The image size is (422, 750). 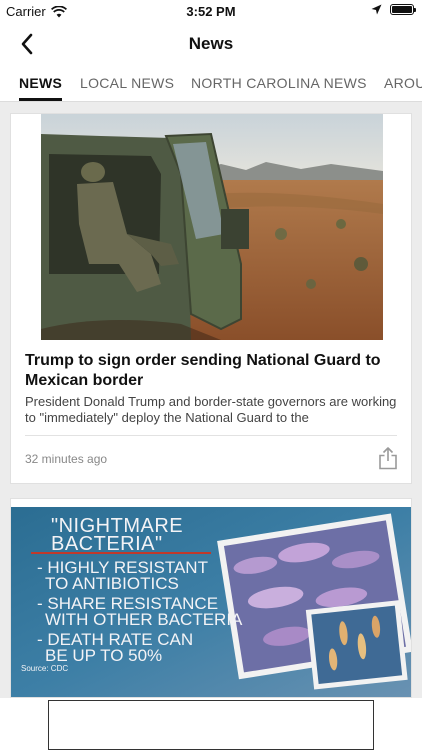 I want to click on tab-news: NEWS, so click(x=40, y=83).